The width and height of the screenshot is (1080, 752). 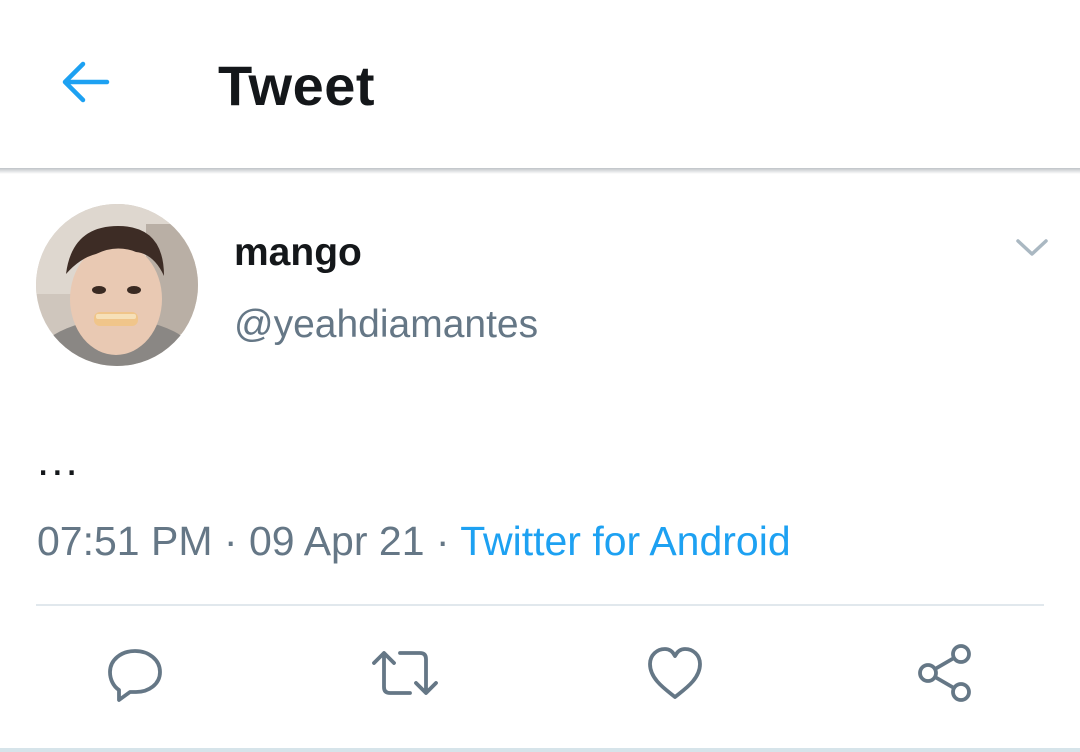 I want to click on retweet-icon, so click(x=405, y=675).